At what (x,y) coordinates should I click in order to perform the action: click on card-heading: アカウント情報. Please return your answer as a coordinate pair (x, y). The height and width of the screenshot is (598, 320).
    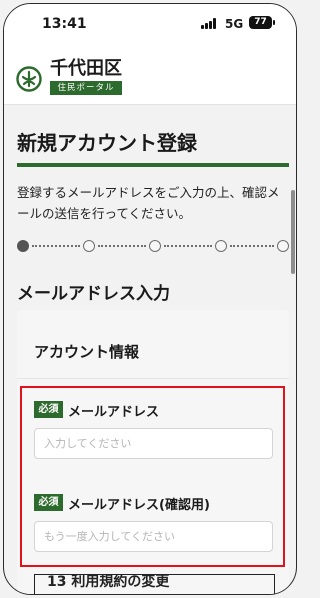
    Looking at the image, I should click on (87, 352).